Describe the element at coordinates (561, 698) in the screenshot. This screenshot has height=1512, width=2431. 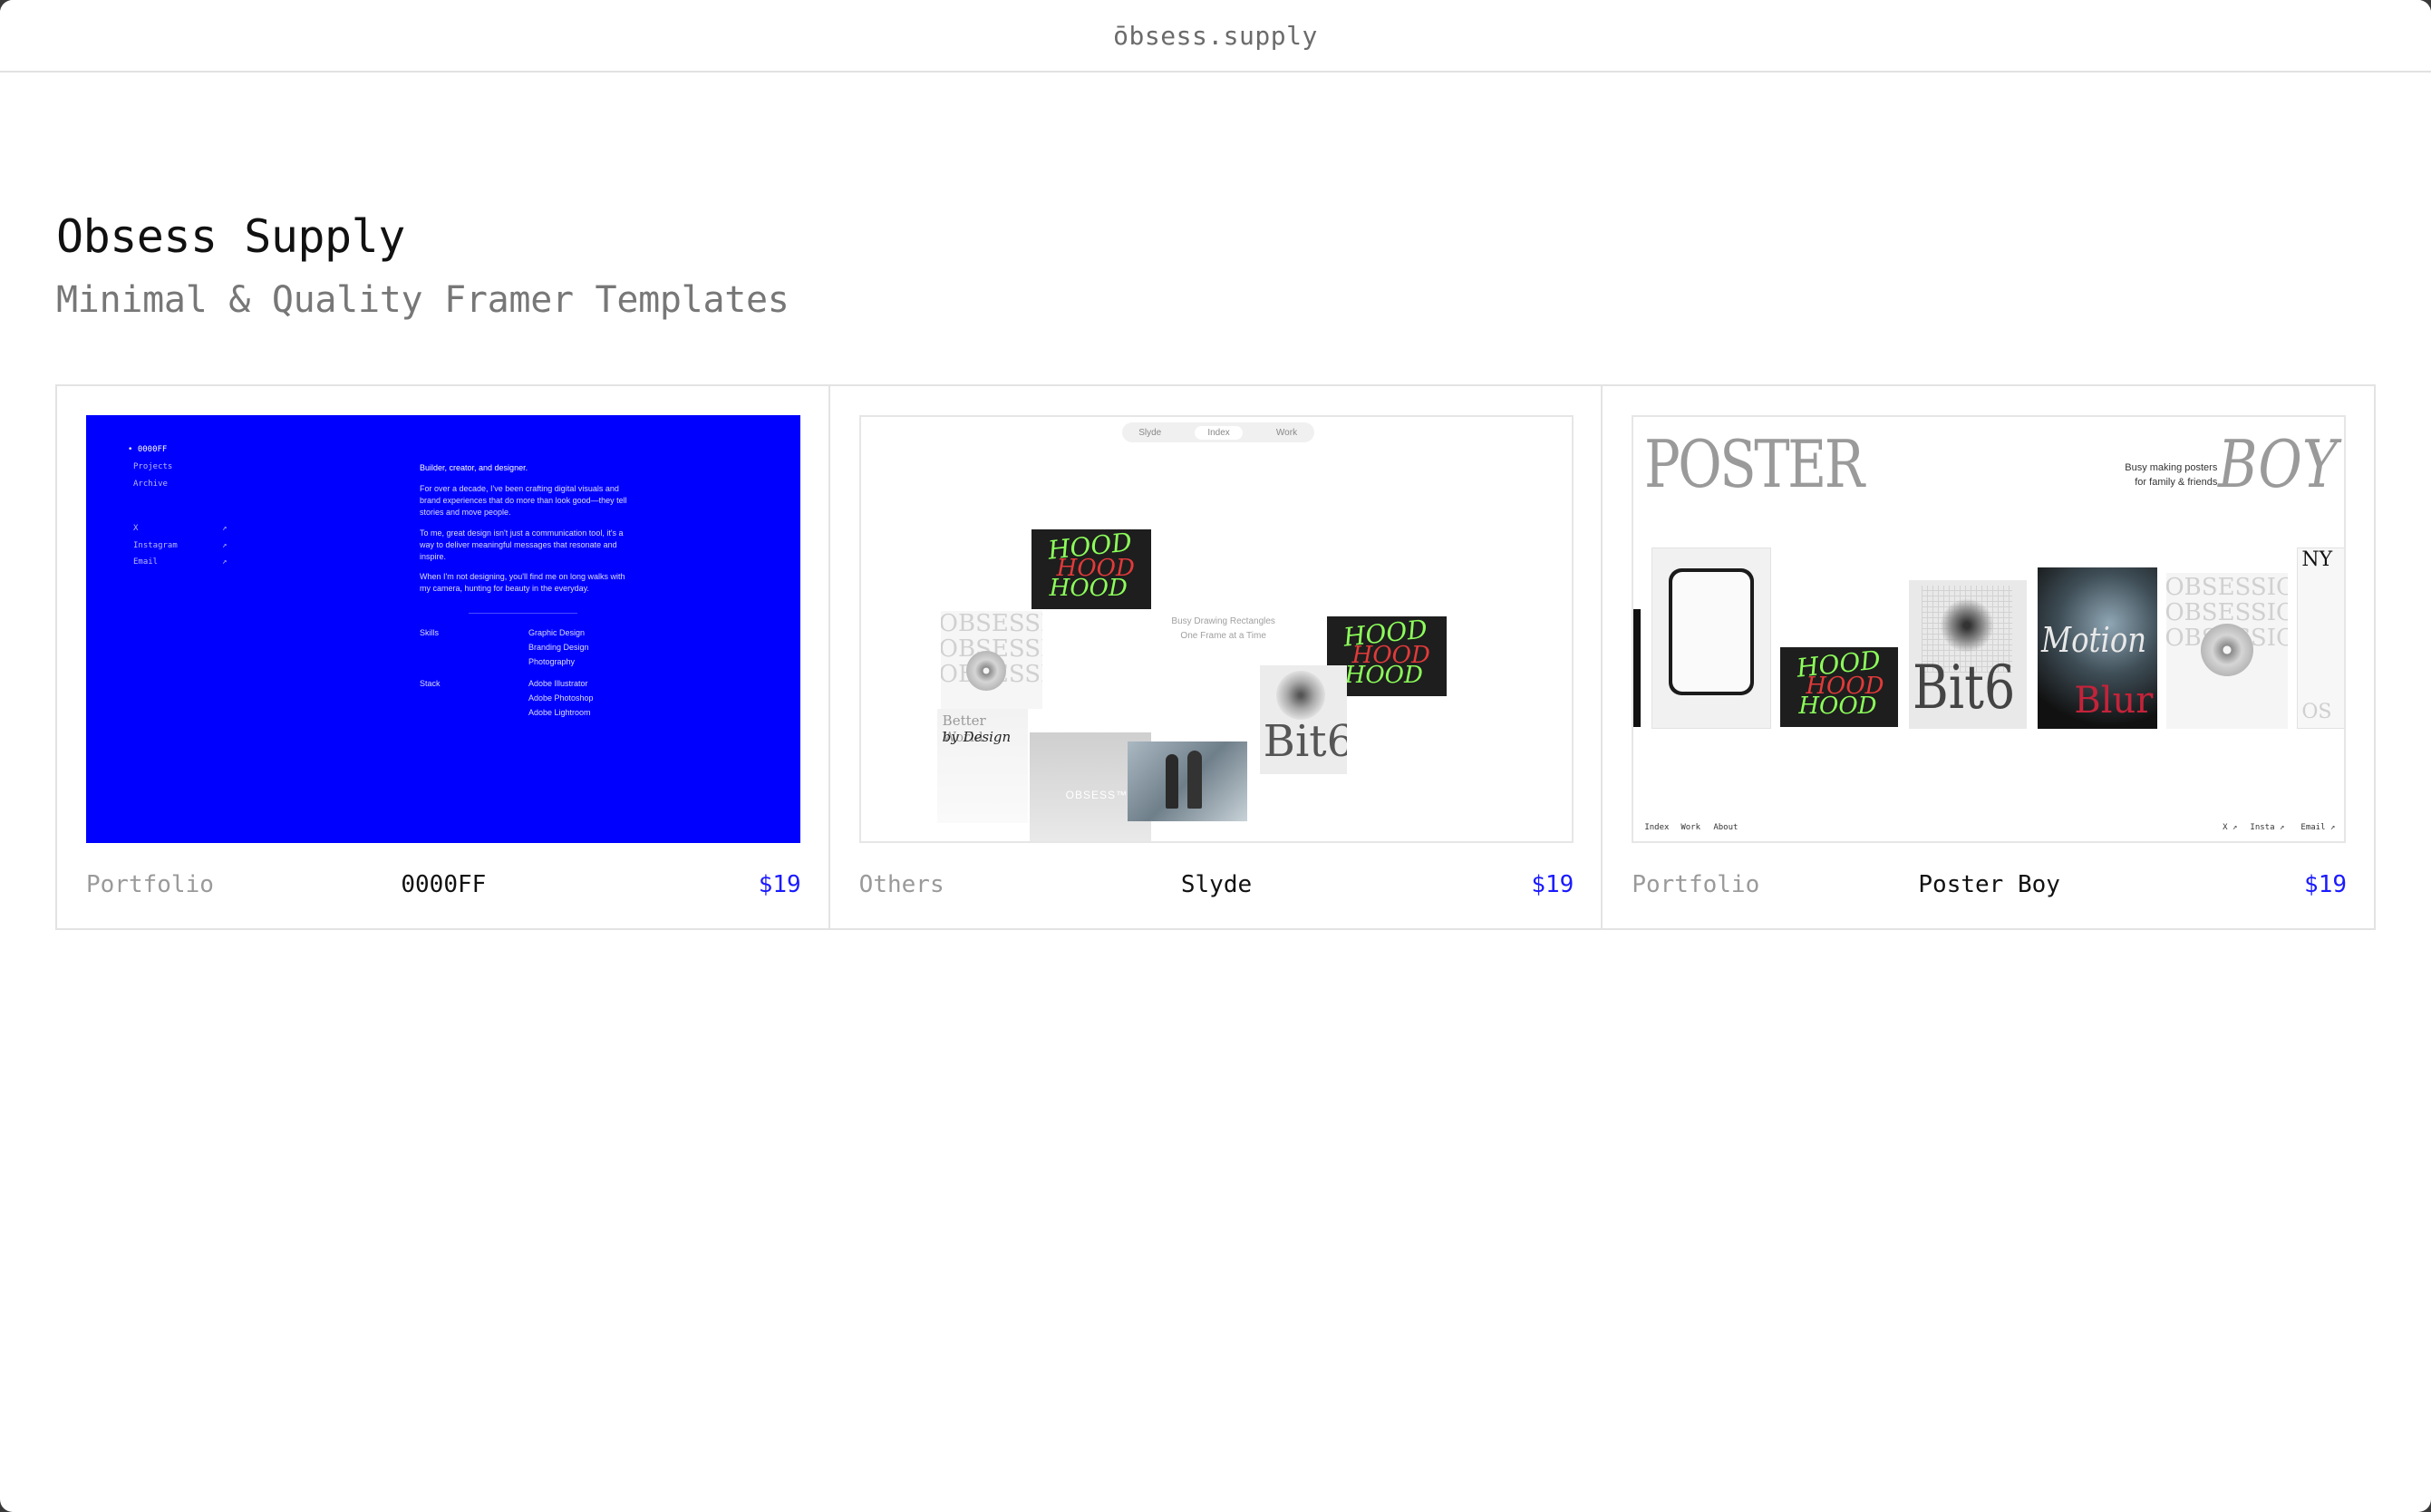
I see `preview-stack-item: Adobe Photoshop` at that location.